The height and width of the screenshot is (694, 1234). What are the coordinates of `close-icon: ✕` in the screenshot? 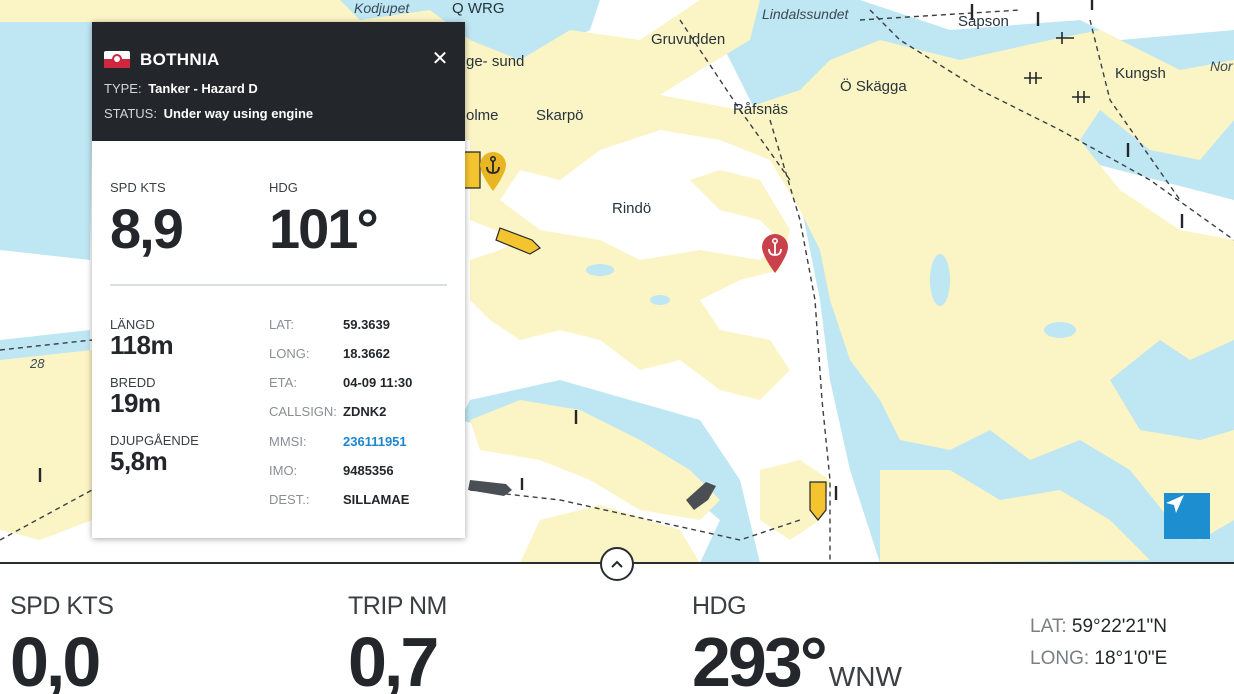 It's located at (440, 59).